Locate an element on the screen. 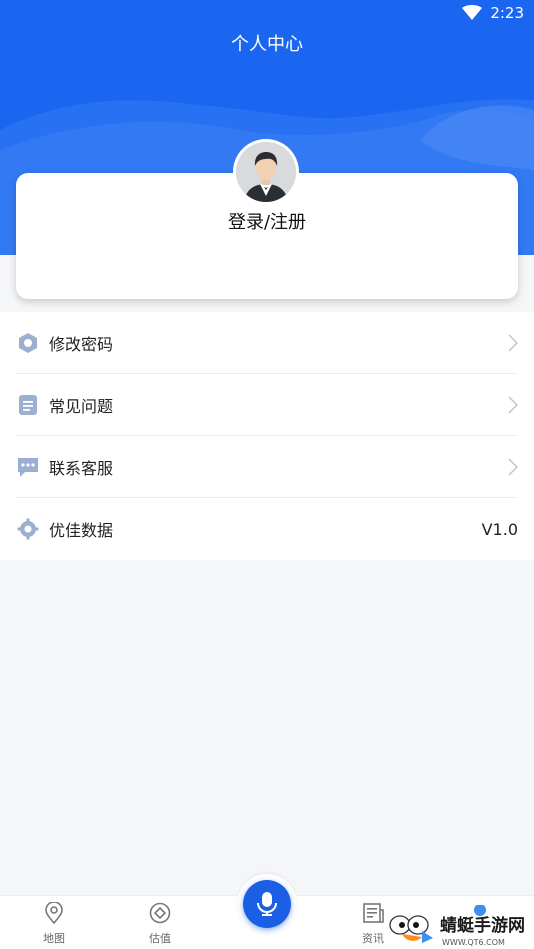 The height and width of the screenshot is (949, 534). chat-icon is located at coordinates (28, 467).